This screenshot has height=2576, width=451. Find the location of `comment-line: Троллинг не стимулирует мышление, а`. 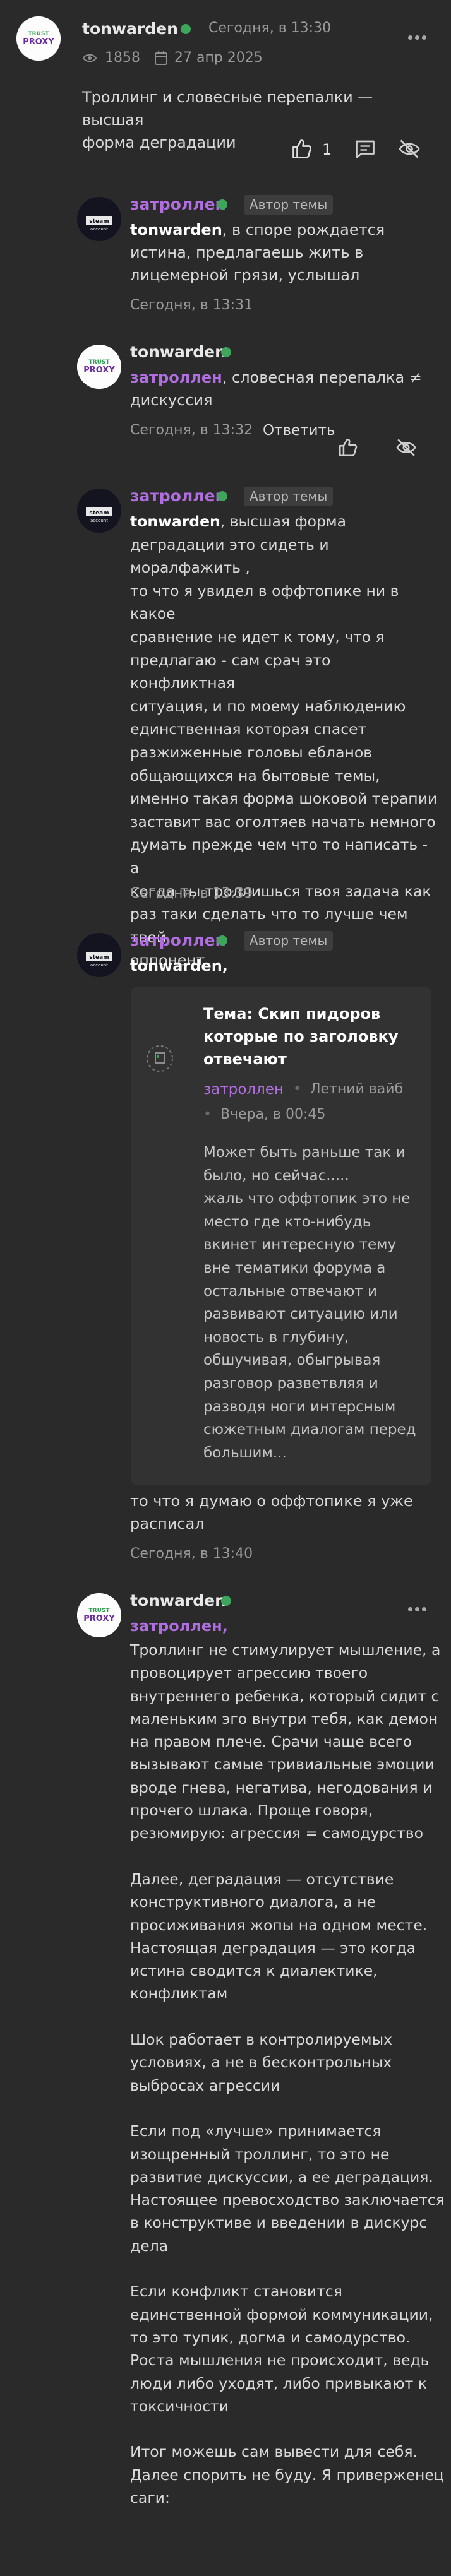

comment-line: Троллинг не стимулирует мышление, а is located at coordinates (285, 1650).